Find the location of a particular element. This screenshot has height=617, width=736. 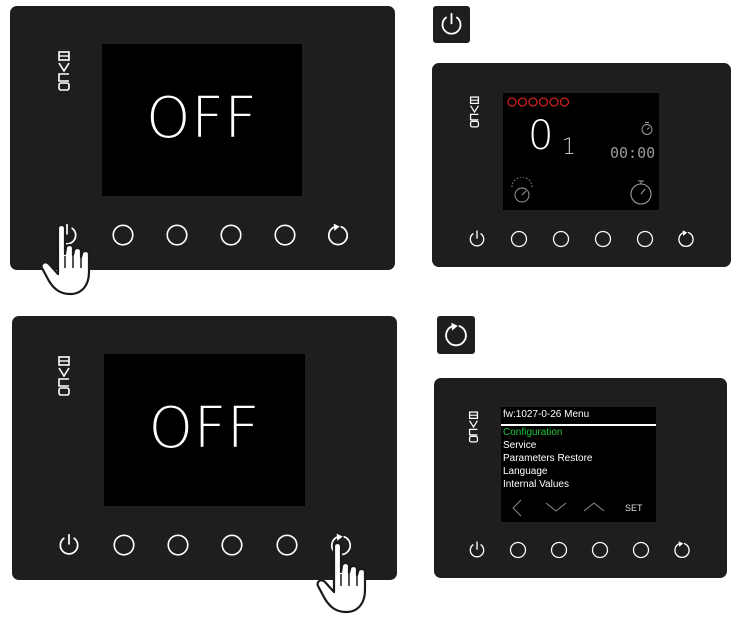

menu-title-underline is located at coordinates (578, 425).